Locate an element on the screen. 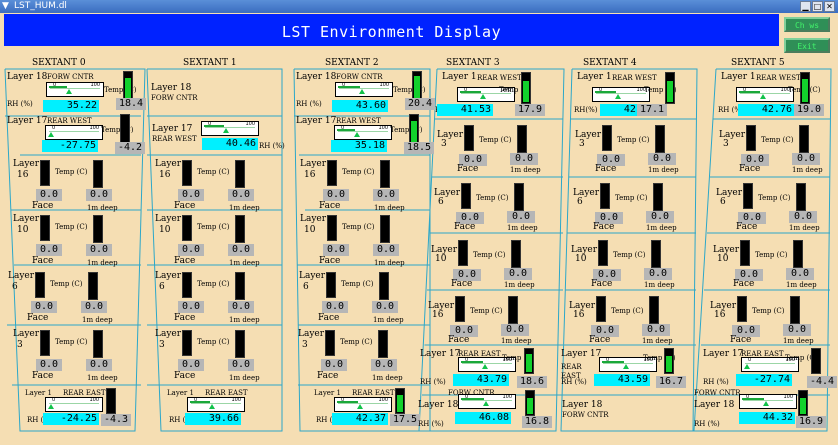 This screenshot has width=838, height=445. gauge-min-label: 0 is located at coordinates (54, 128).